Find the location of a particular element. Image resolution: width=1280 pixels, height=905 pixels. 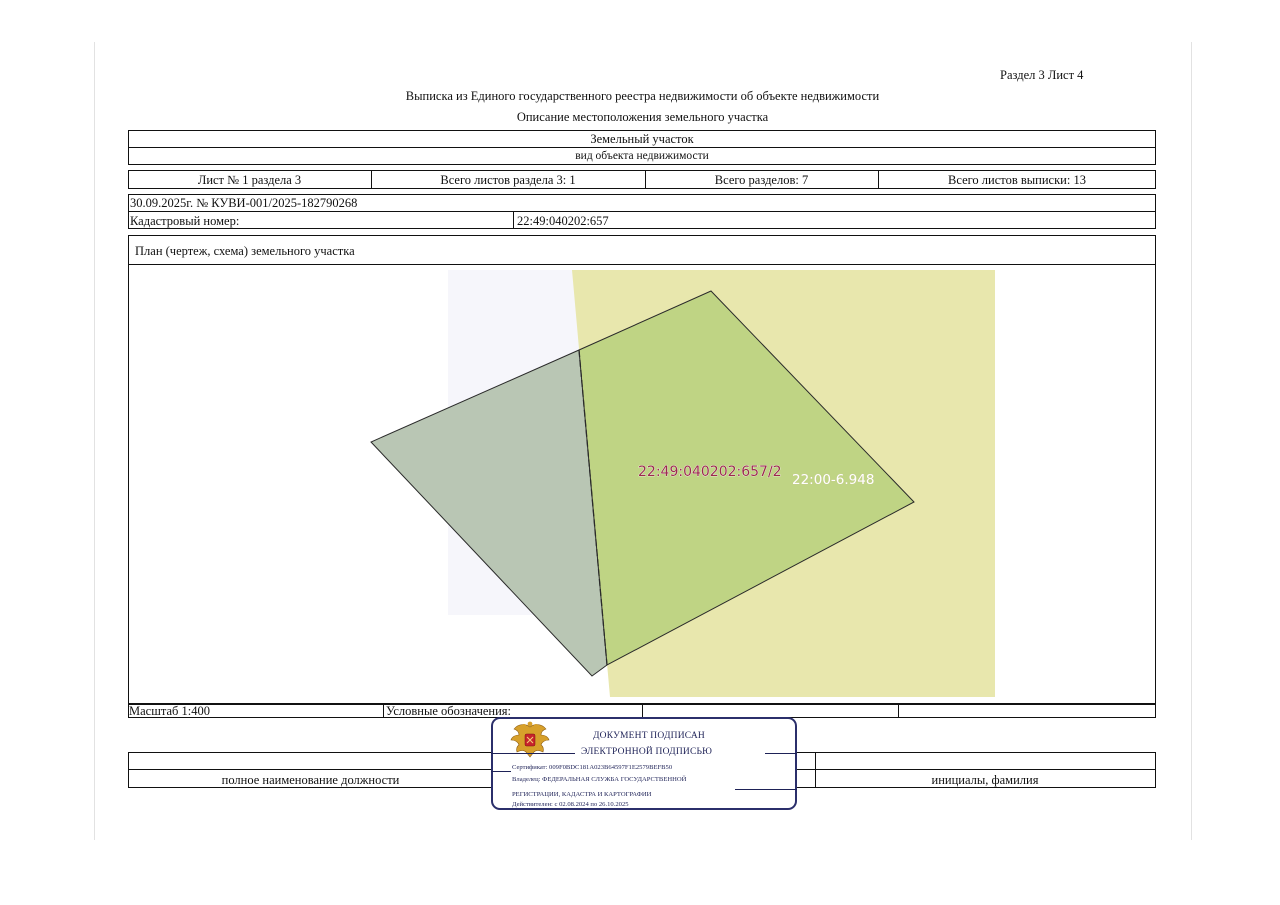

record-date-number: 30.09.2025г. № КУВИ-001/2025-182790268 is located at coordinates (244, 203).